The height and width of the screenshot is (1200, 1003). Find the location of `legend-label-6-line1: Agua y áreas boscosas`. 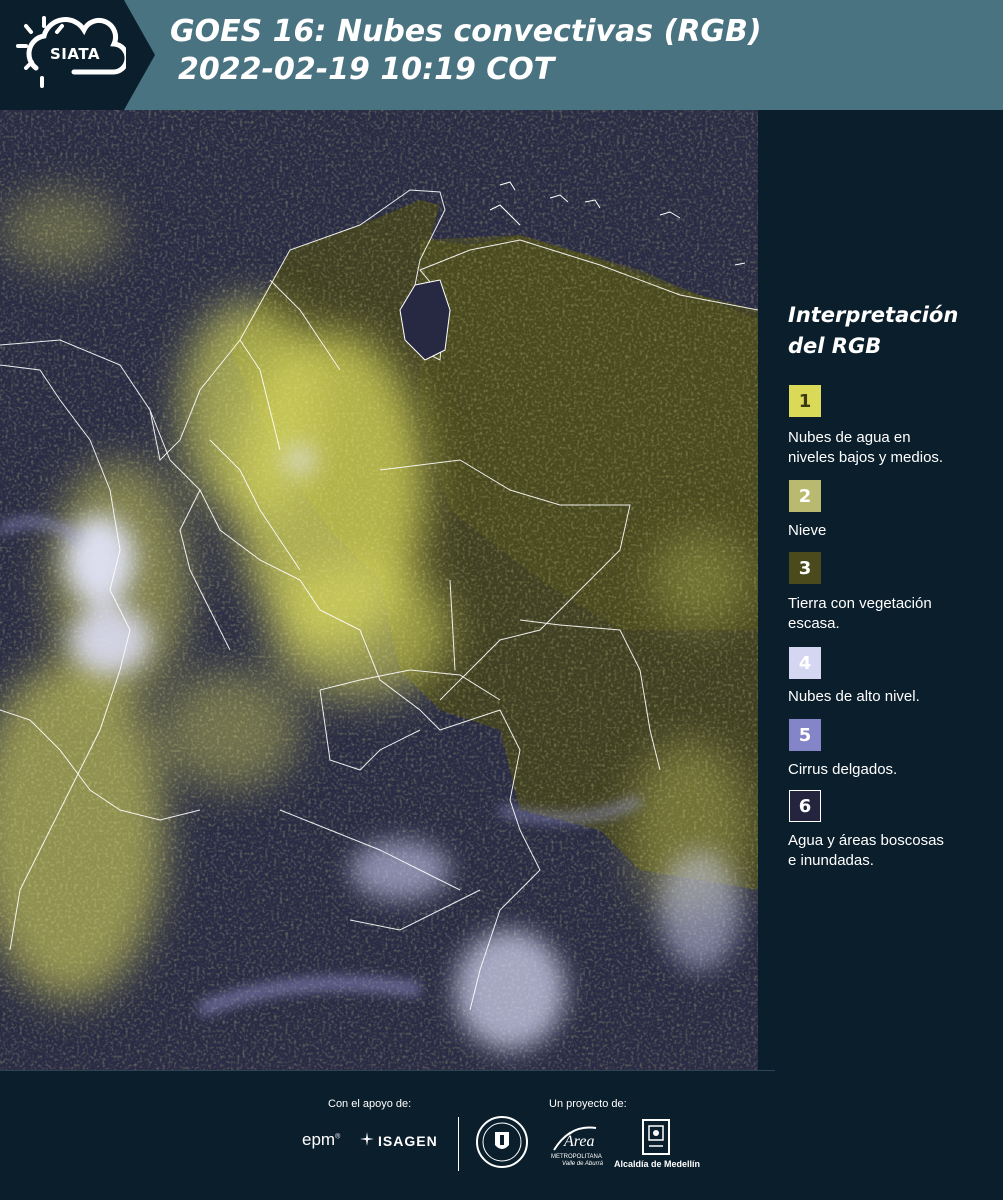

legend-label-6-line1: Agua y áreas boscosas is located at coordinates (866, 840).